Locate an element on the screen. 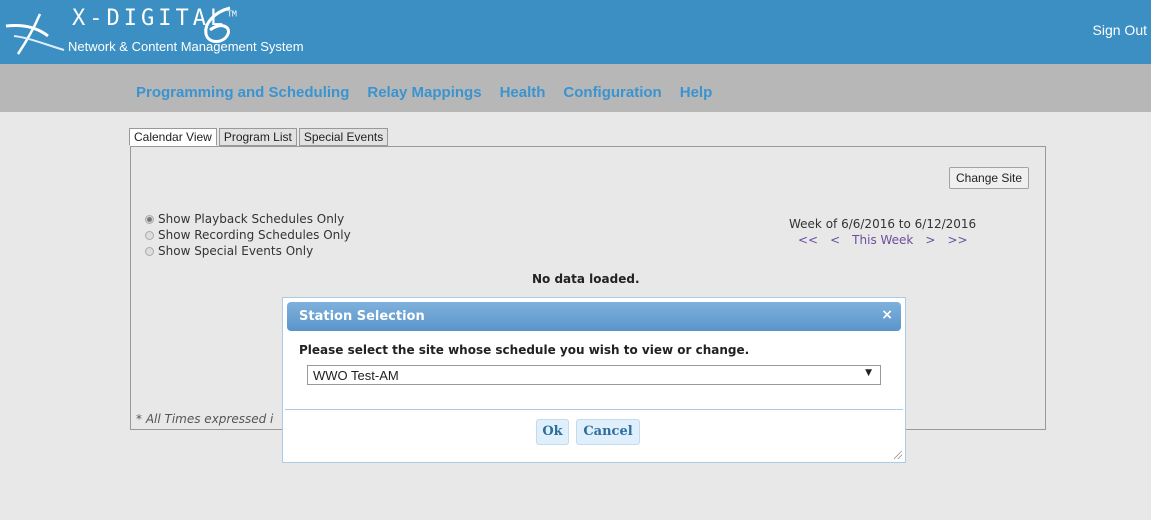  timezone-footnote: * All Times expressed i is located at coordinates (205, 419).